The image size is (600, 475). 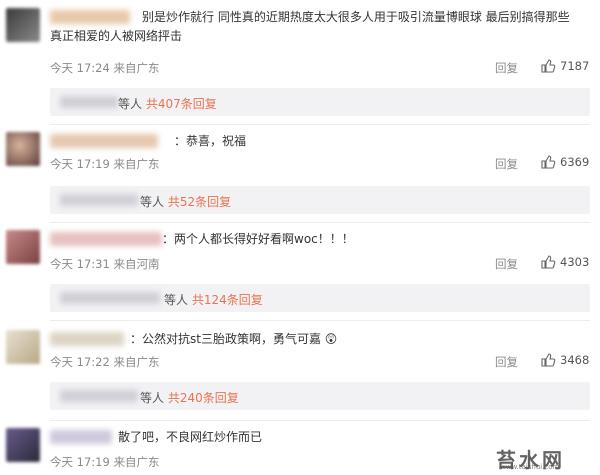 I want to click on comment-meta: 今天 17:24 来自广东, so click(x=105, y=68).